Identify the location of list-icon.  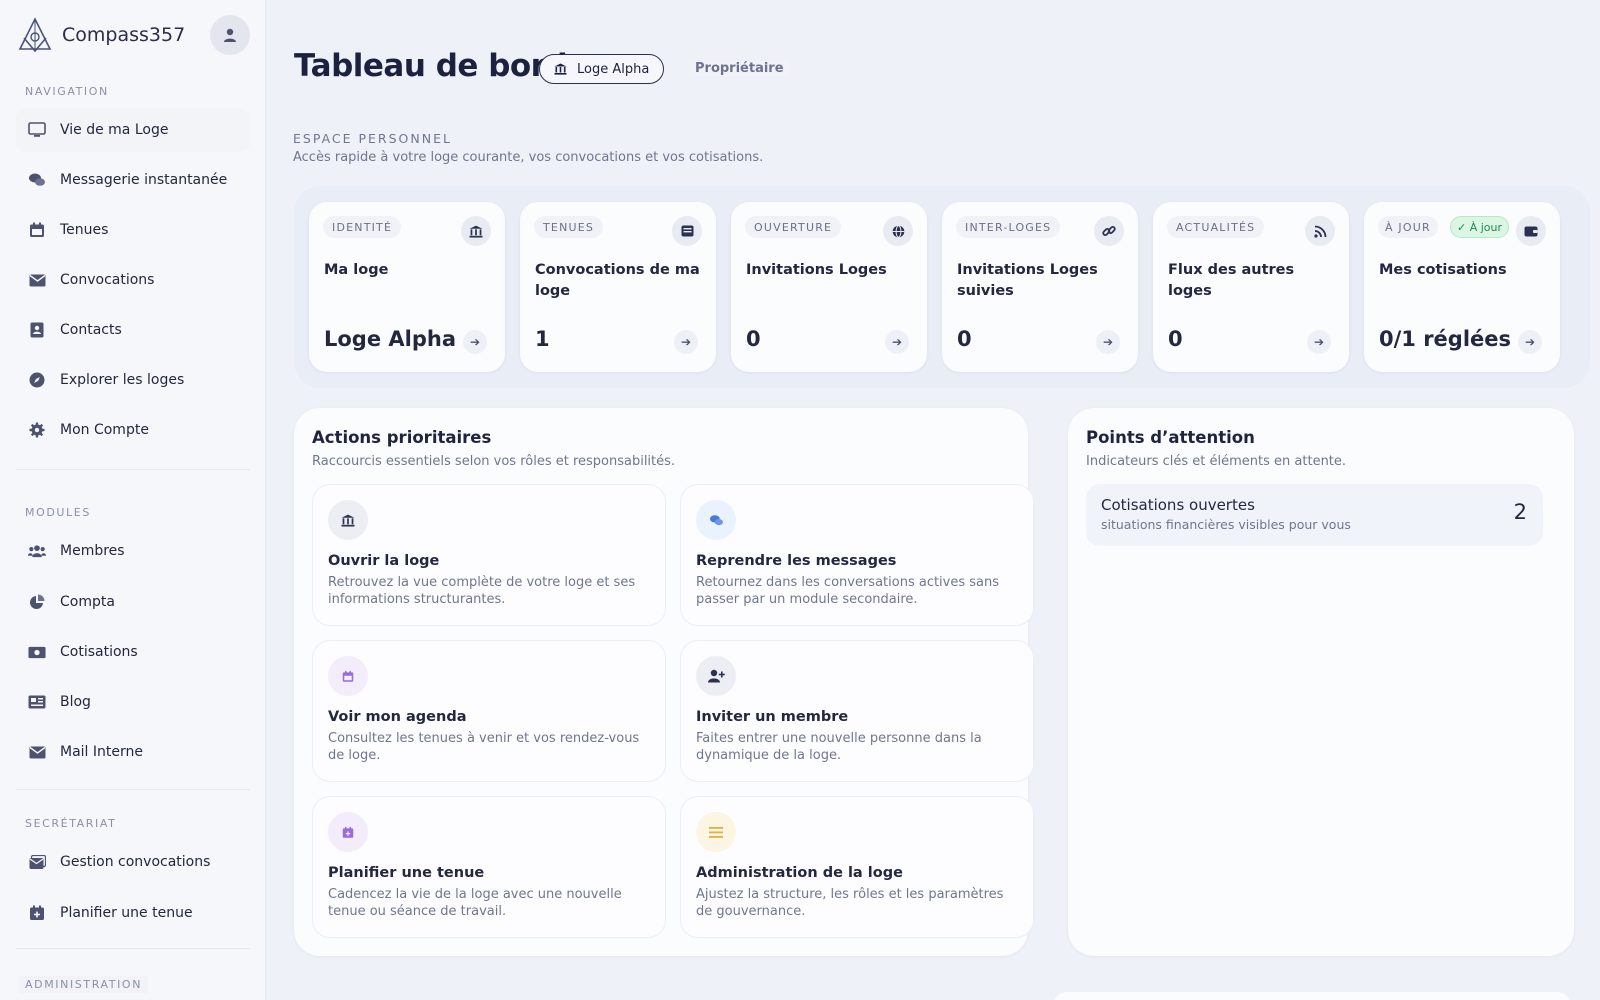
(716, 832).